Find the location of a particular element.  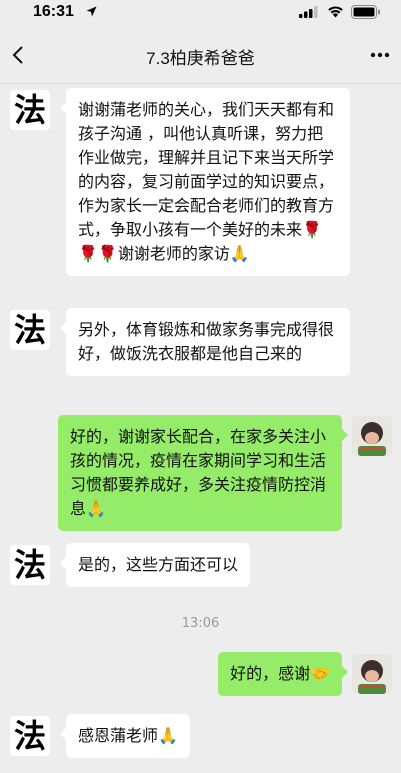

status-time: 16:31 is located at coordinates (53, 11).